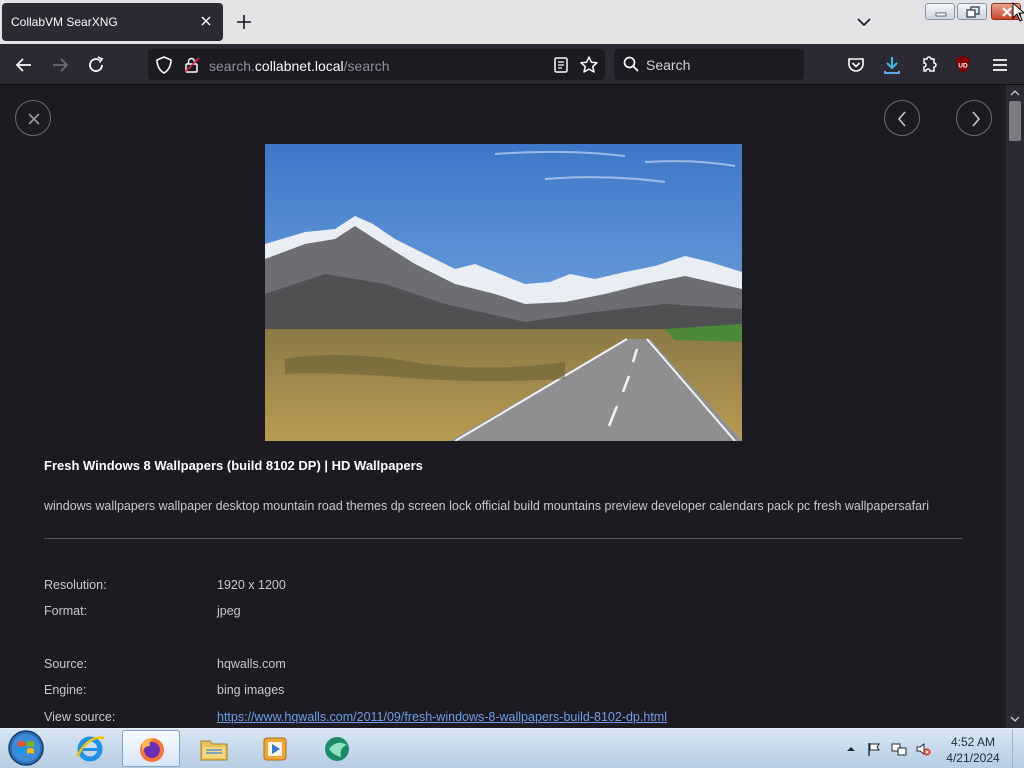 The image size is (1024, 768). I want to click on start-button, so click(26, 748).